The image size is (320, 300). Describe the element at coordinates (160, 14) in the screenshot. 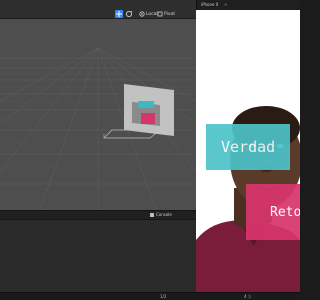

I see `pivot-icon` at that location.